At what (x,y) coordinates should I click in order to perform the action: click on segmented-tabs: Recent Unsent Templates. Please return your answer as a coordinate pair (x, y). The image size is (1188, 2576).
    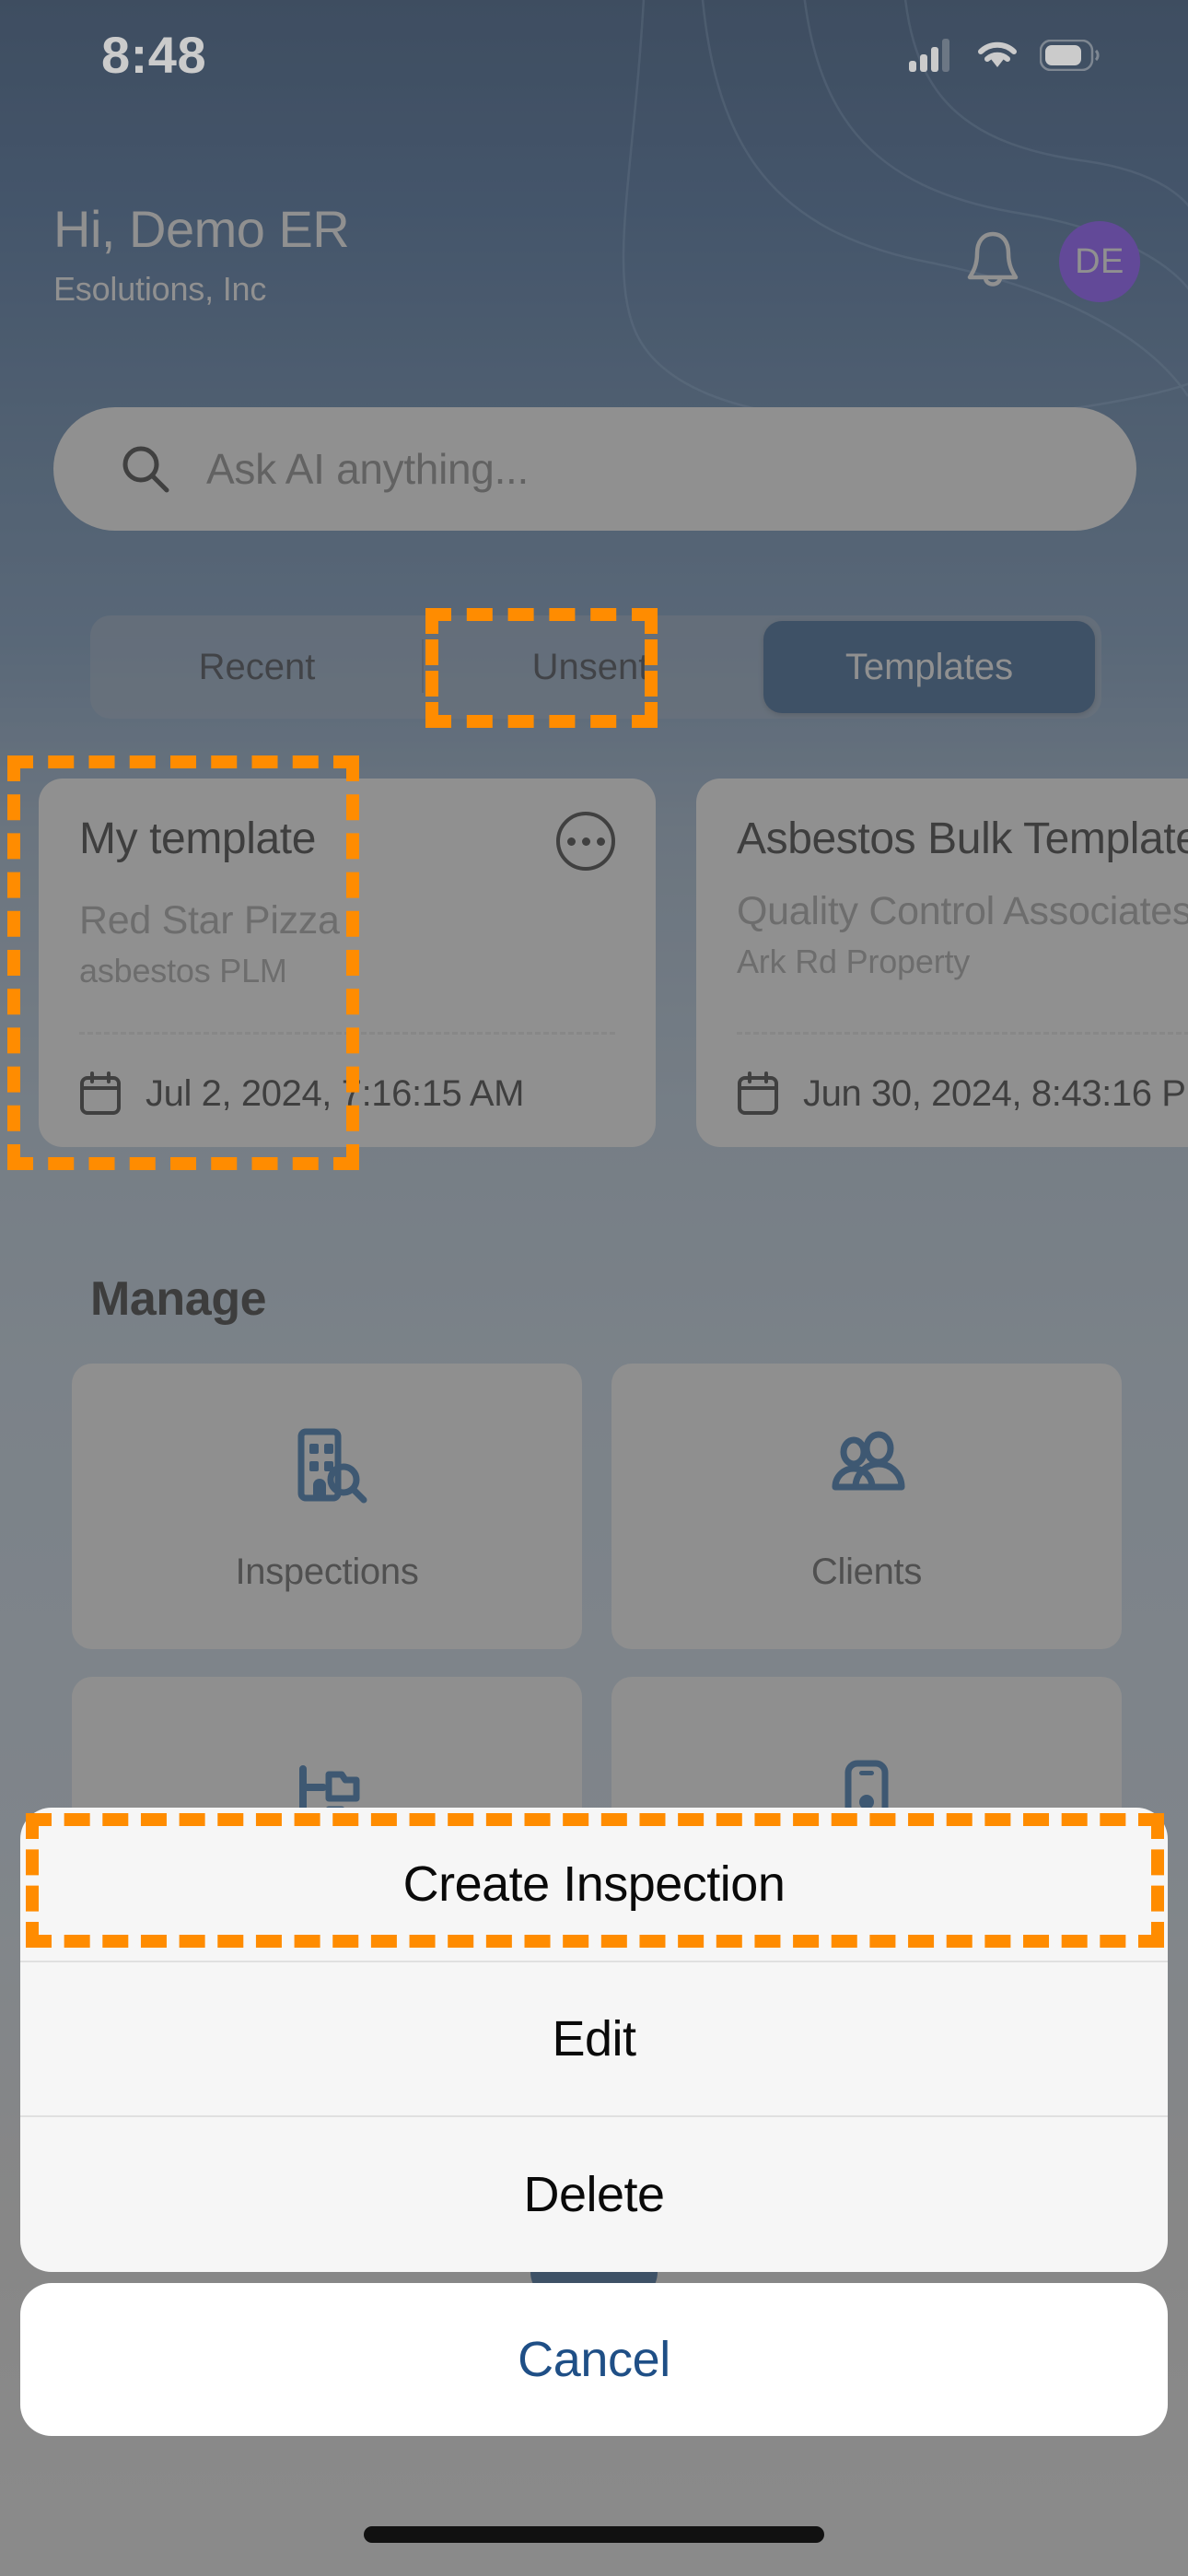
    Looking at the image, I should click on (595, 667).